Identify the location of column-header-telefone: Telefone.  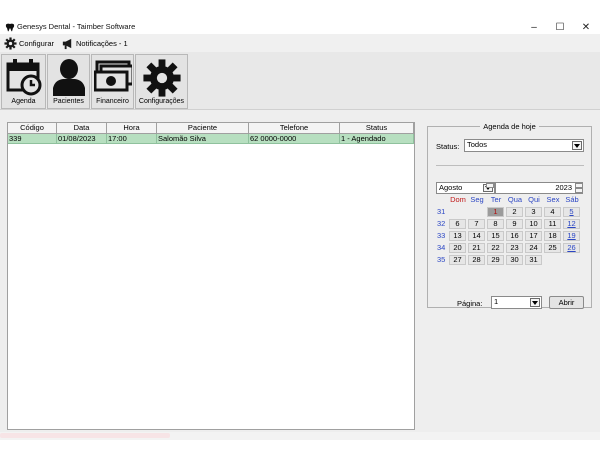
(294, 128).